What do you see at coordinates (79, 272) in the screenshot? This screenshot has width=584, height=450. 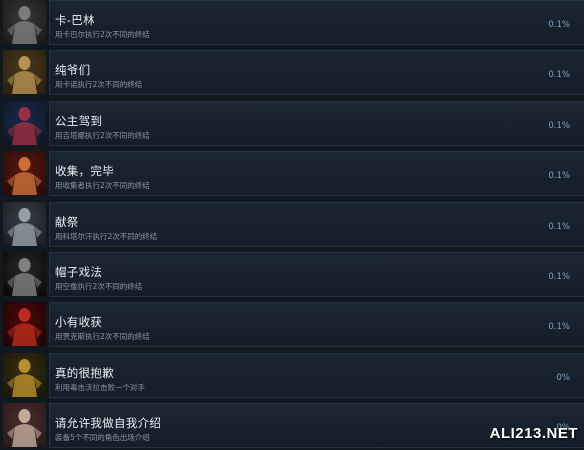 I see `achievement-title: 帽子戏法` at bounding box center [79, 272].